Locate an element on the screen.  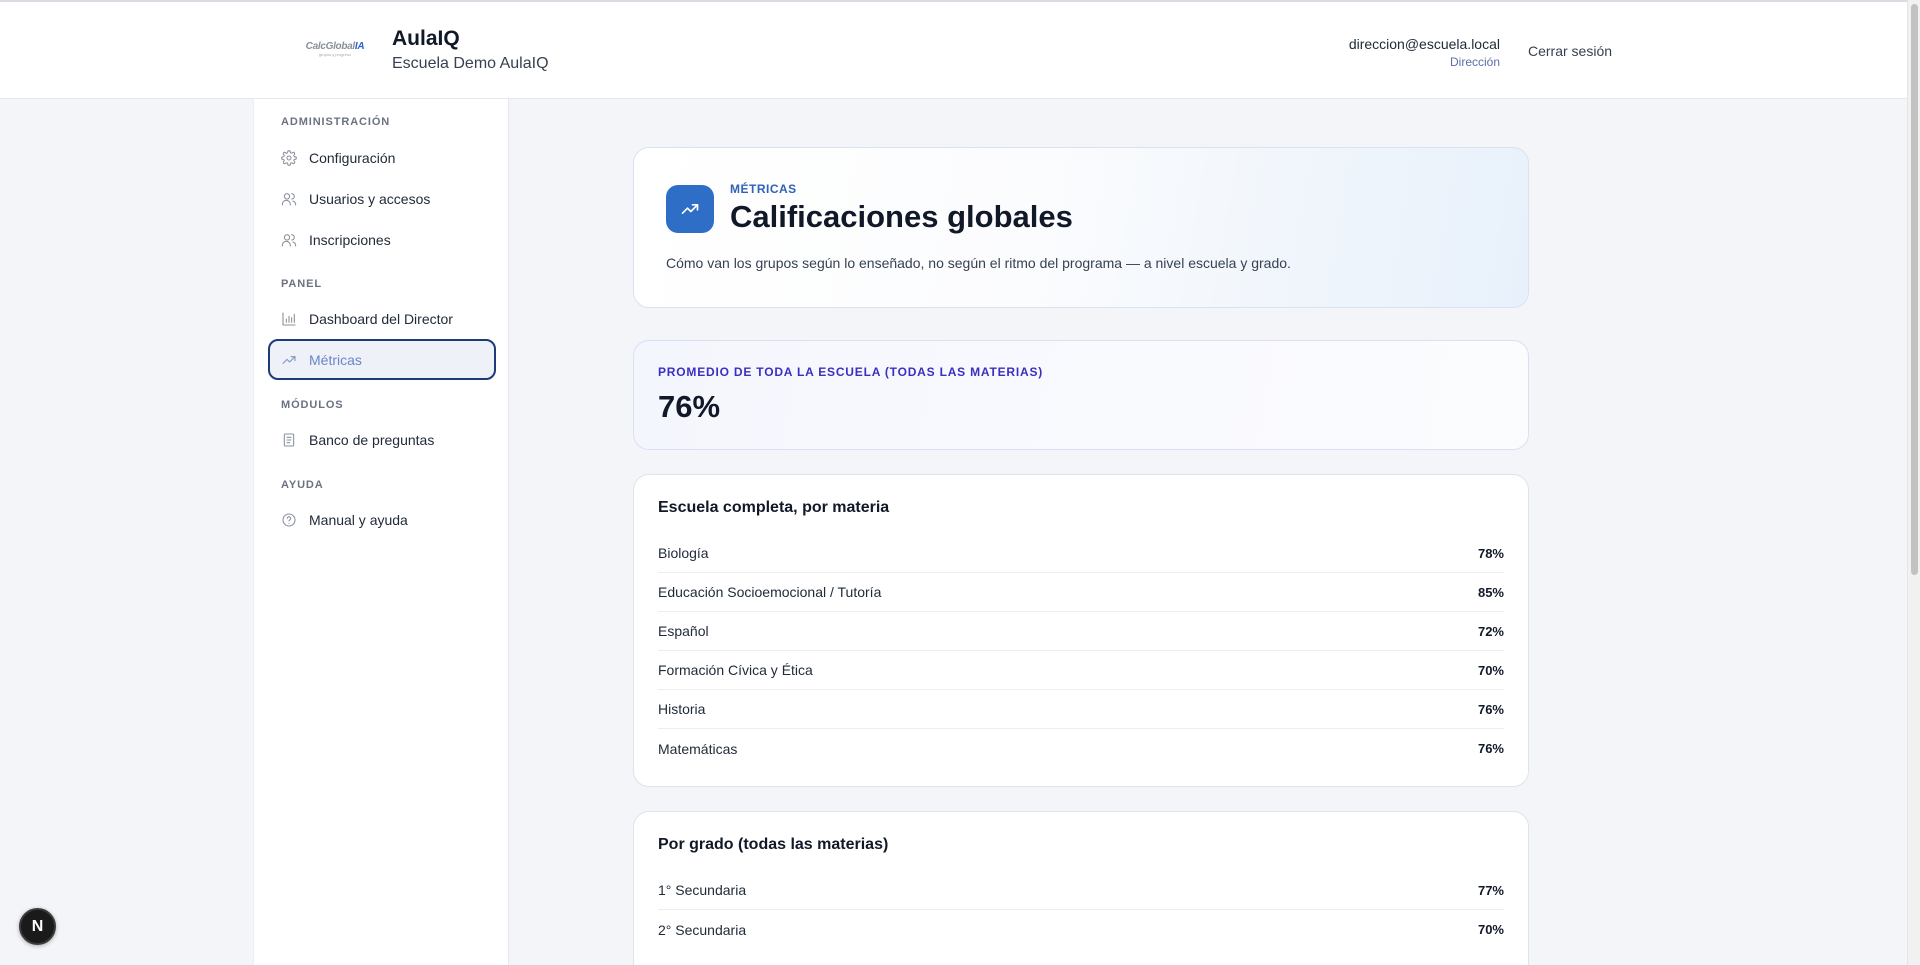
list-item: 1° Secundaria 77% is located at coordinates (1081, 890).